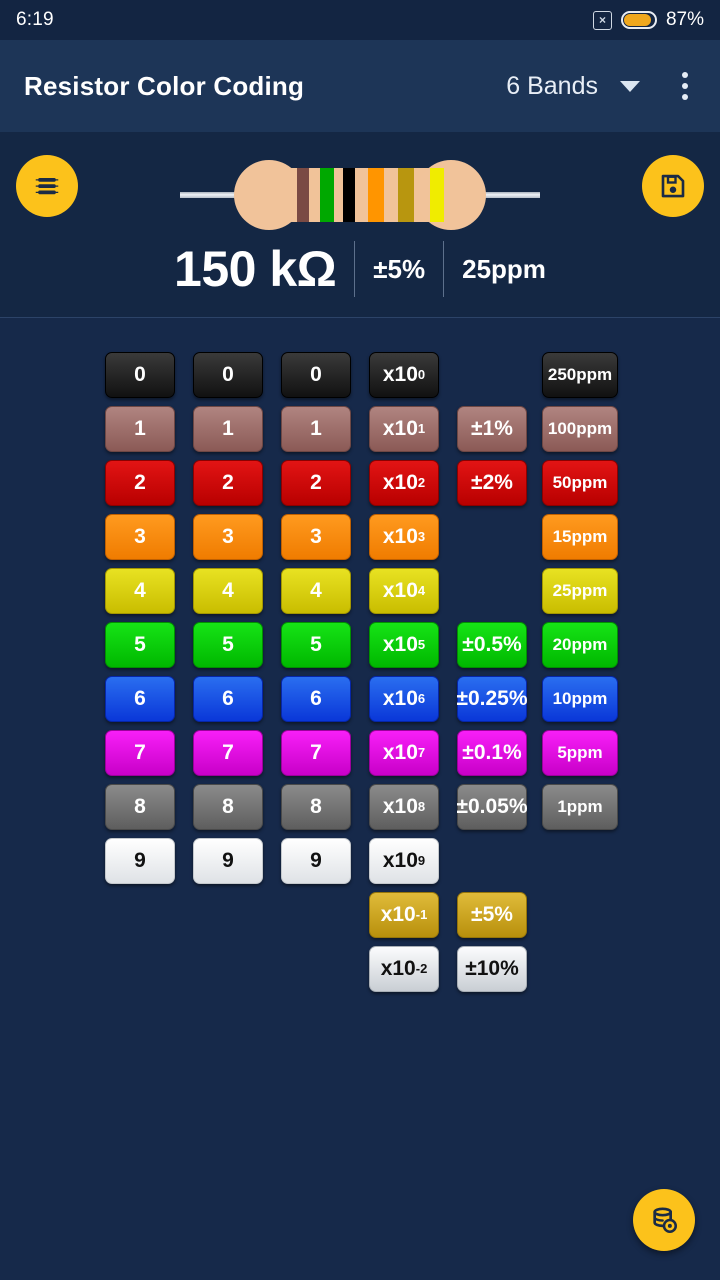 The height and width of the screenshot is (1280, 720). I want to click on resistor-band-yellow, so click(437, 195).